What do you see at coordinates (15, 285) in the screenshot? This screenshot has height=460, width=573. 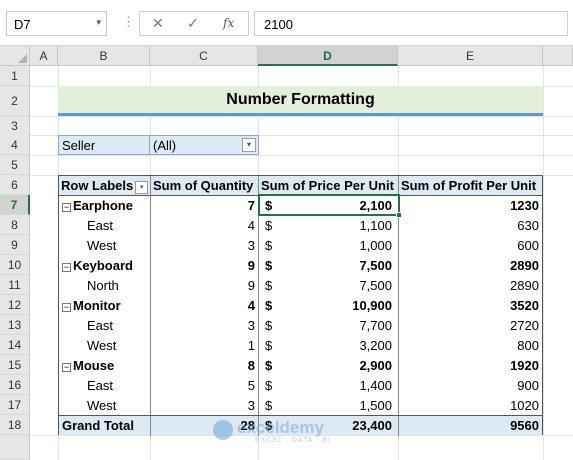 I see `row-header: 11` at bounding box center [15, 285].